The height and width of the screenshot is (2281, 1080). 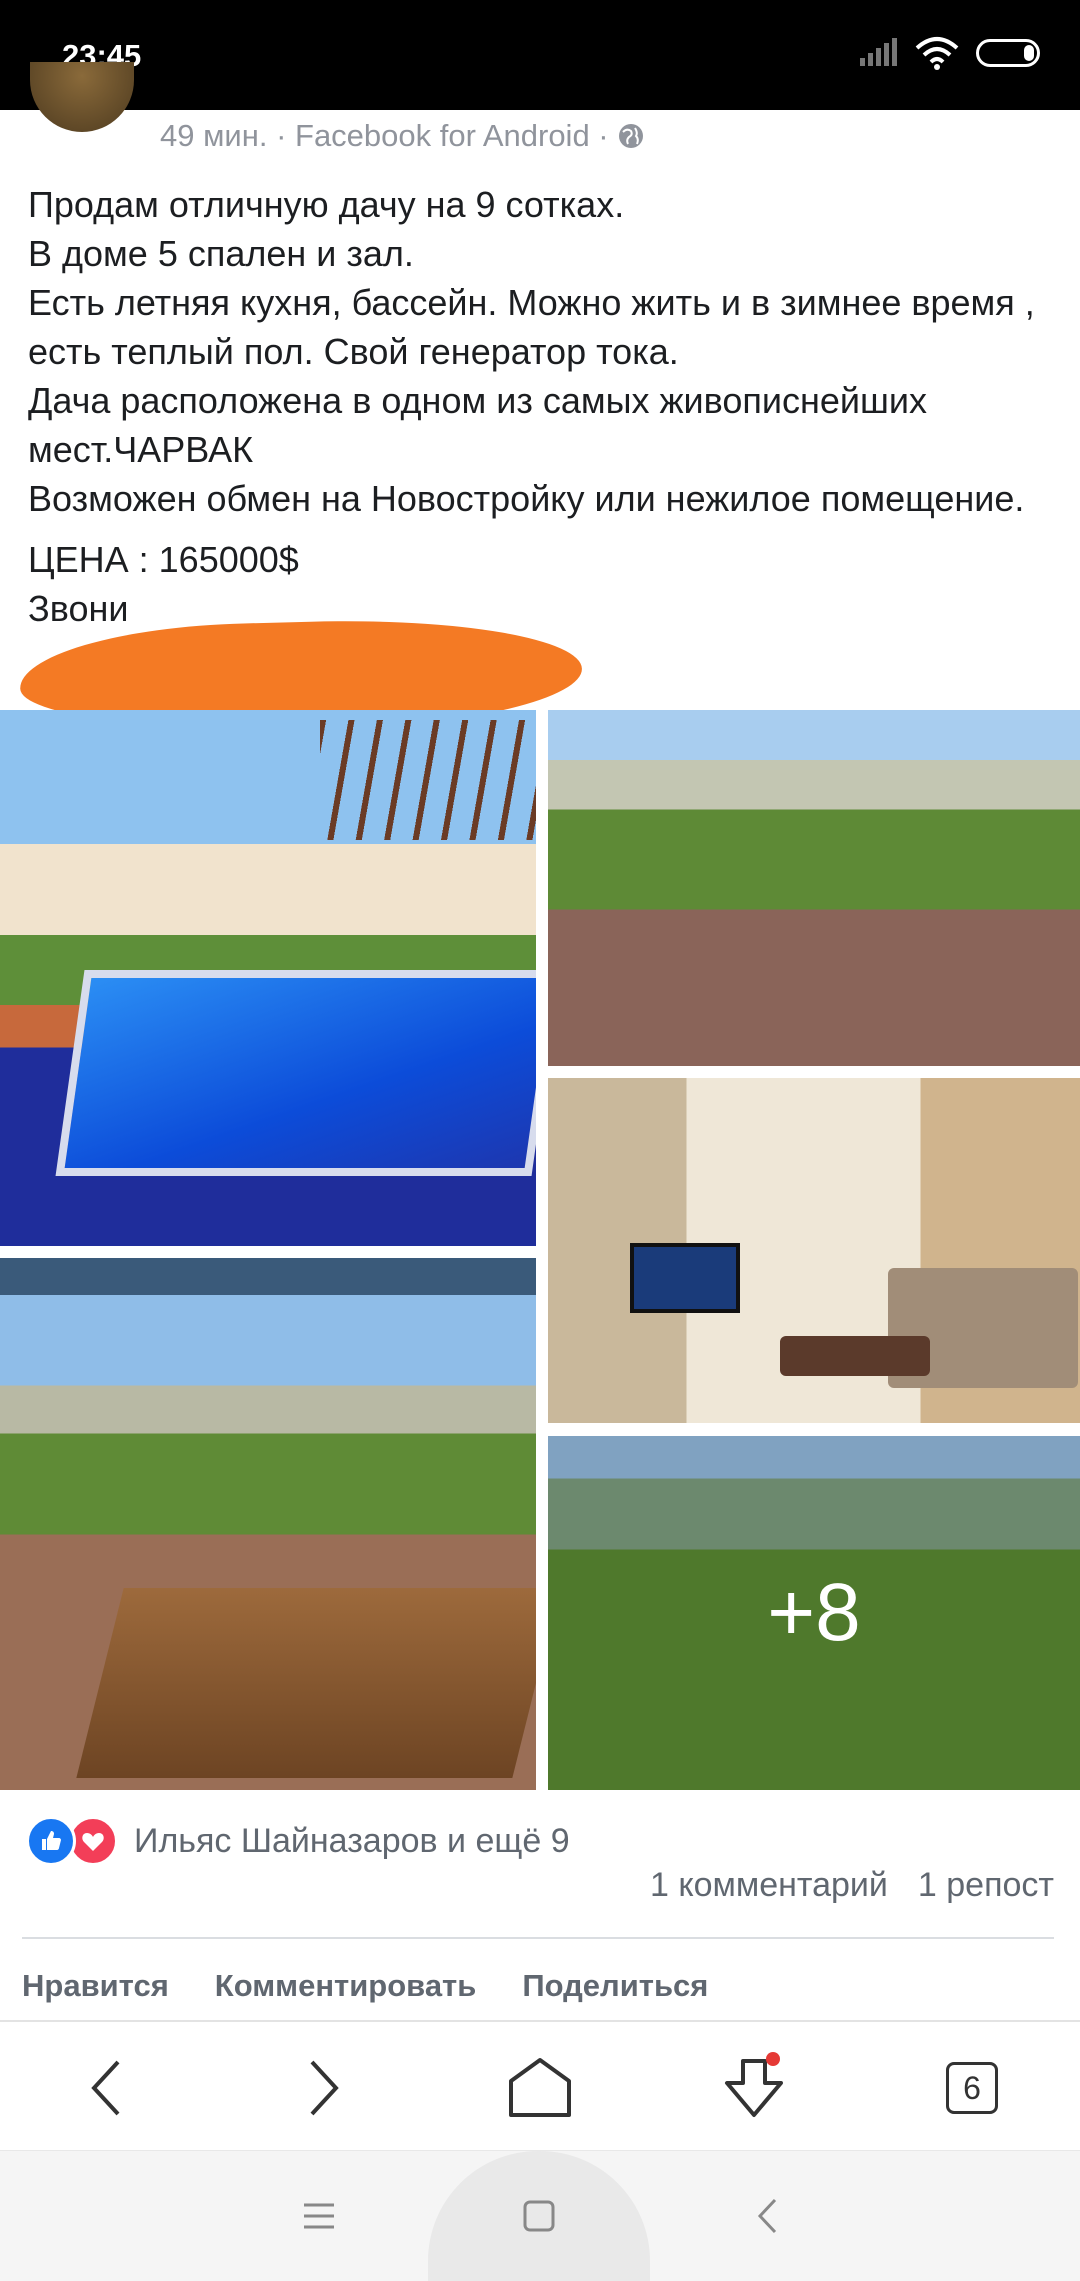 I want to click on post-line: В доме 5 спален и зал., so click(x=221, y=253).